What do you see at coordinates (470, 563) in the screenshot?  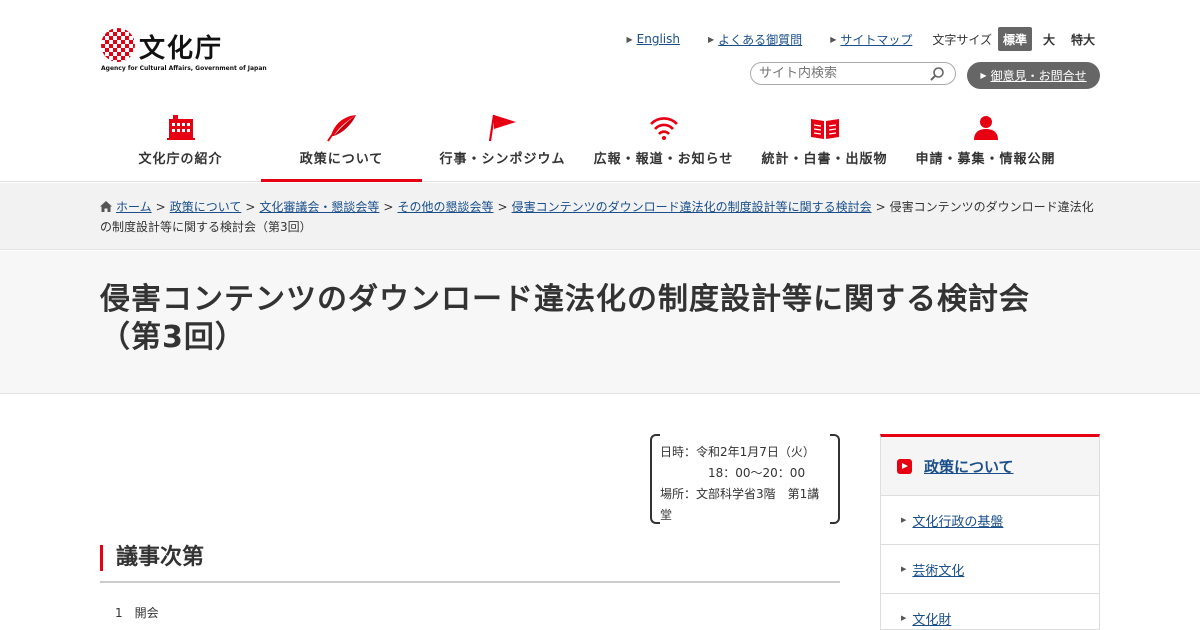 I see `agenda-heading: 議事次第` at bounding box center [470, 563].